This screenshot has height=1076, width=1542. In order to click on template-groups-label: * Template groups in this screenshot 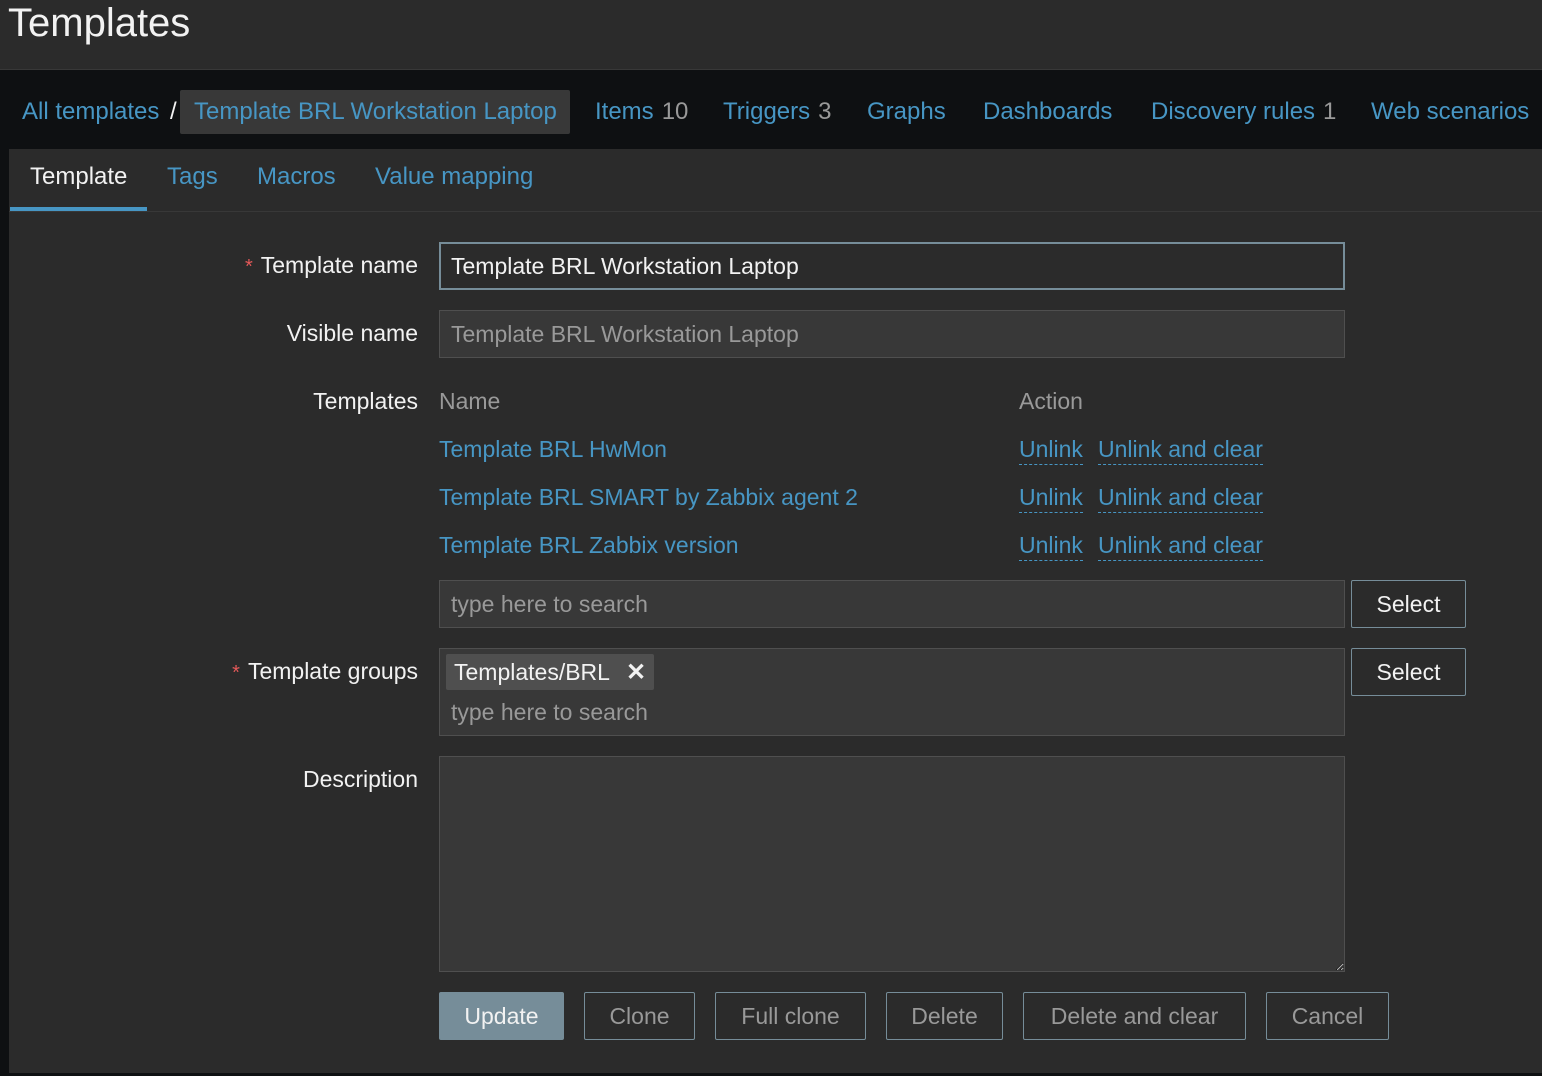, I will do `click(325, 671)`.